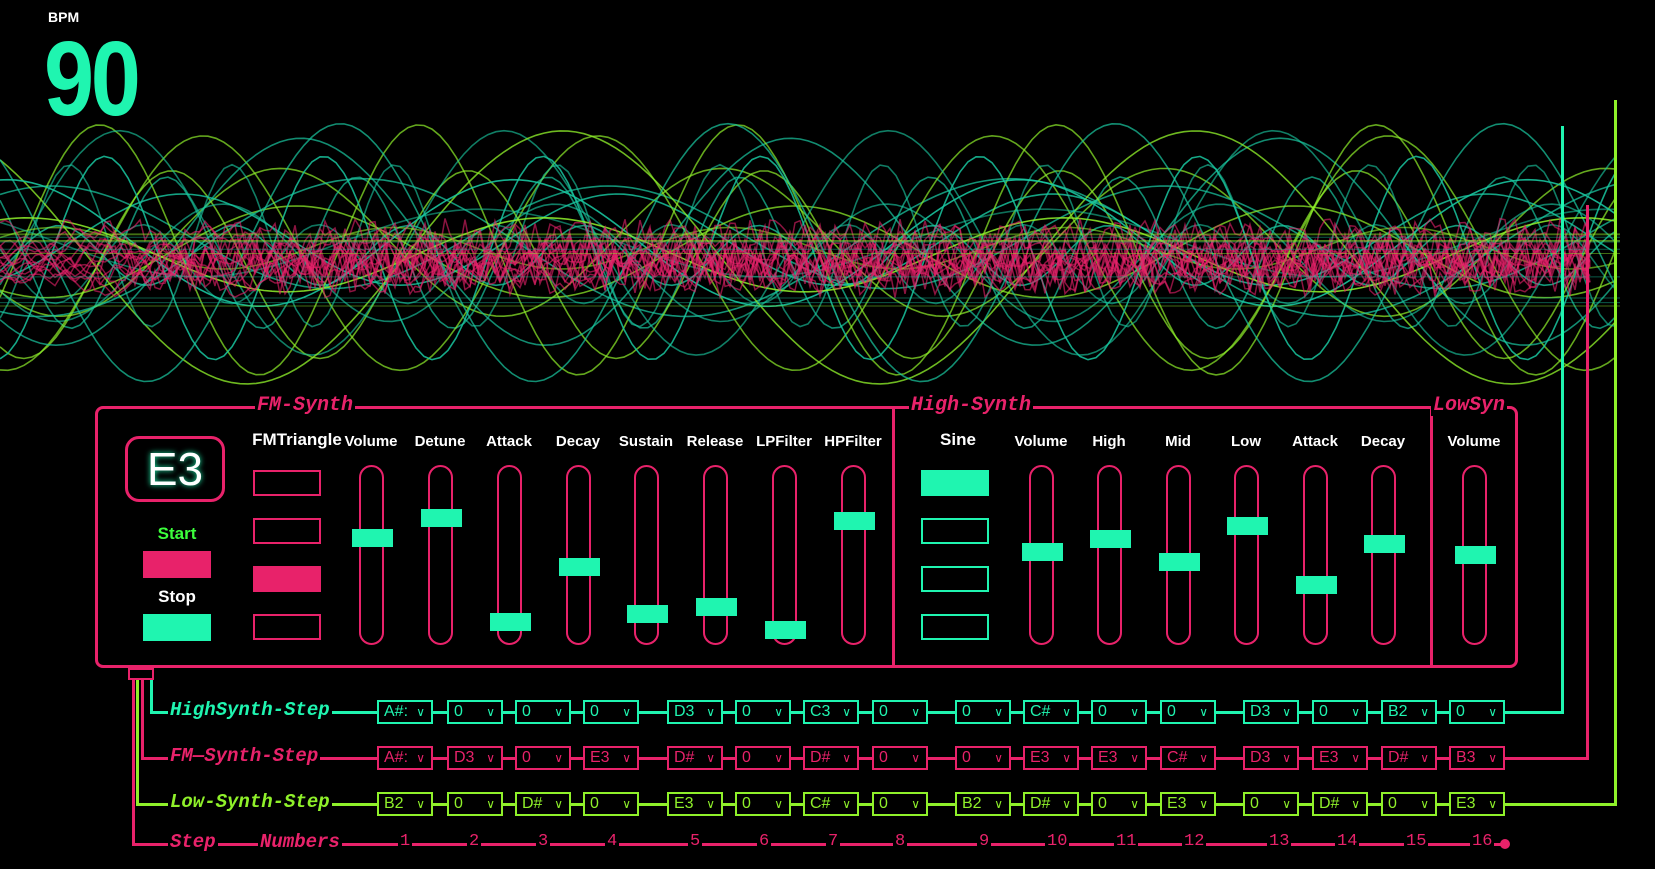 This screenshot has height=869, width=1655. I want to click on step-line-low, so click(1615, 453).